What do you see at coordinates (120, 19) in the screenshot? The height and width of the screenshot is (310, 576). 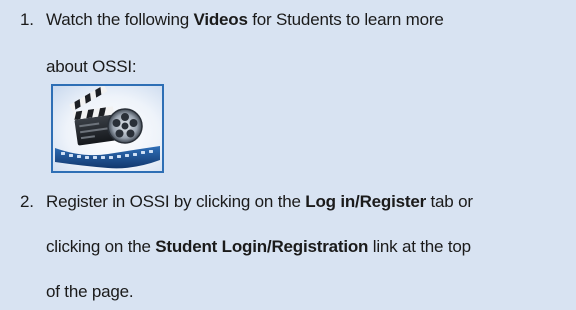 I see `step-1-text: Watch the following` at bounding box center [120, 19].